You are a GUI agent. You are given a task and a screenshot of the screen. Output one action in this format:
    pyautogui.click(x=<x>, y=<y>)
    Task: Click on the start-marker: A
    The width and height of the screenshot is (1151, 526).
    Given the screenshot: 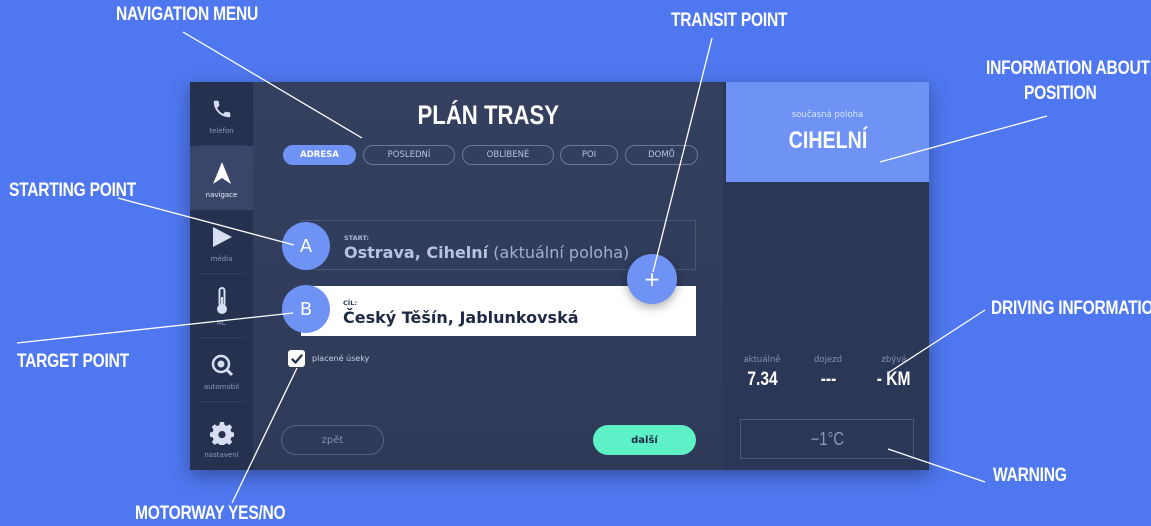 What is the action you would take?
    pyautogui.click(x=306, y=246)
    